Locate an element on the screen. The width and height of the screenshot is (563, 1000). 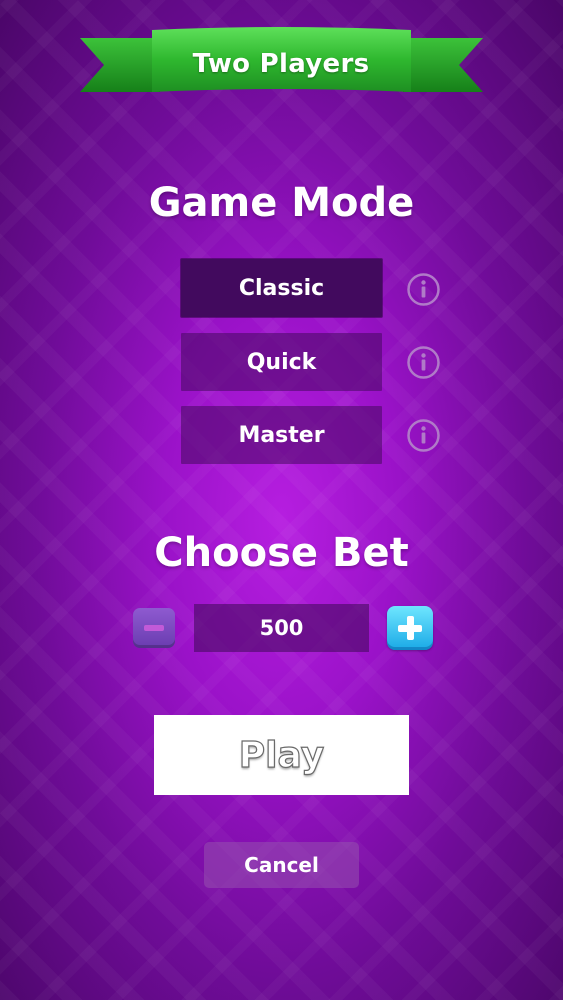
play-button-label: Play is located at coordinates (281, 755).